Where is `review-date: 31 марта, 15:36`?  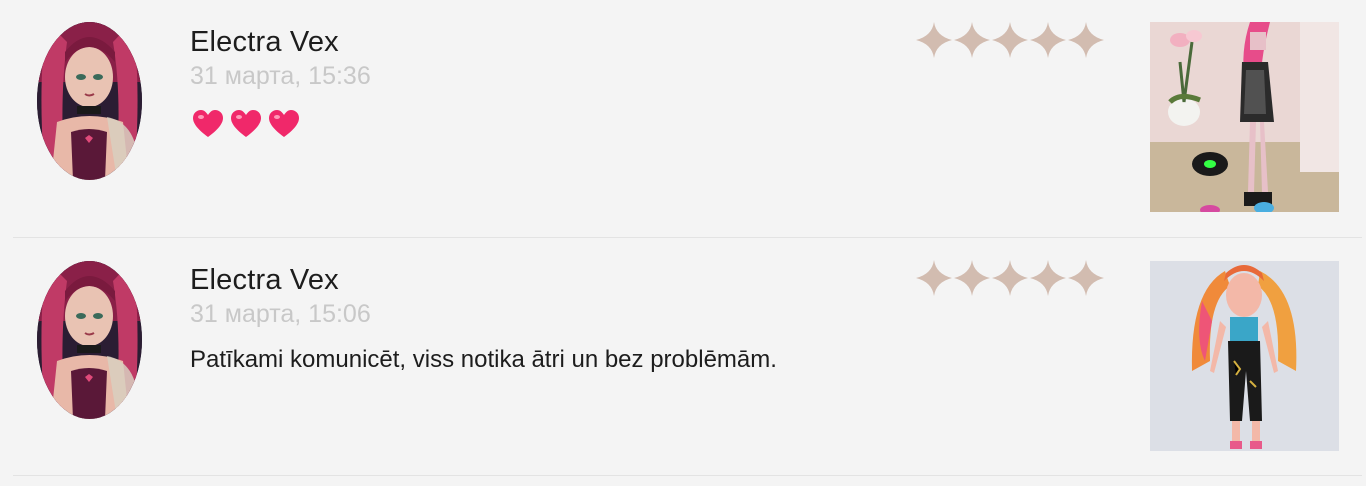
review-date: 31 марта, 15:36 is located at coordinates (280, 76).